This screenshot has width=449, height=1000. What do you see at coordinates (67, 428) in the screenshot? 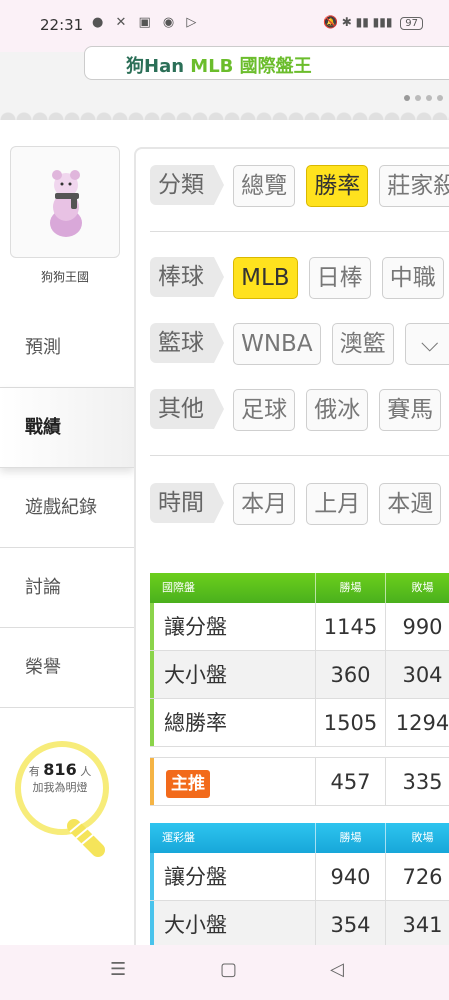
I see `nav-item-record: 戰績` at bounding box center [67, 428].